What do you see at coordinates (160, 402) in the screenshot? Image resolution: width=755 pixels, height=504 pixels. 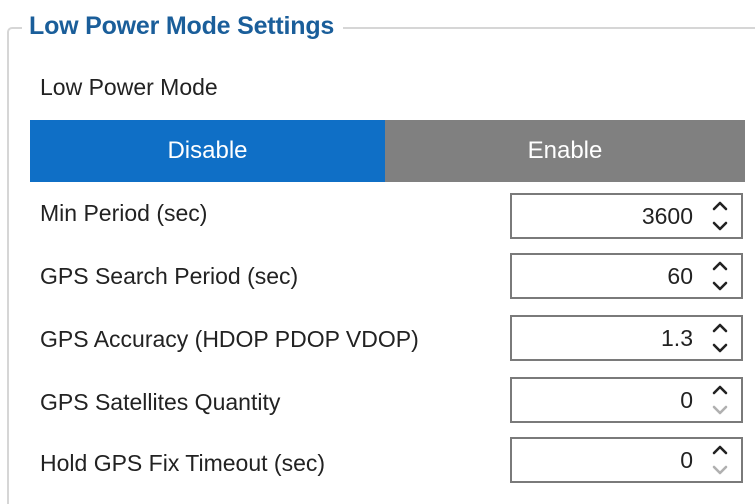 I see `gps-satellites-quantity-label: GPS Satellites Quantity` at bounding box center [160, 402].